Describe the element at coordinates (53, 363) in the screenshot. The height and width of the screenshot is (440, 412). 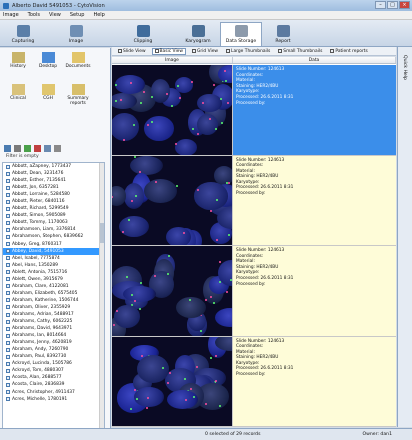
I see `list-item: Ackroyd, Lucinda, 1505786` at that location.